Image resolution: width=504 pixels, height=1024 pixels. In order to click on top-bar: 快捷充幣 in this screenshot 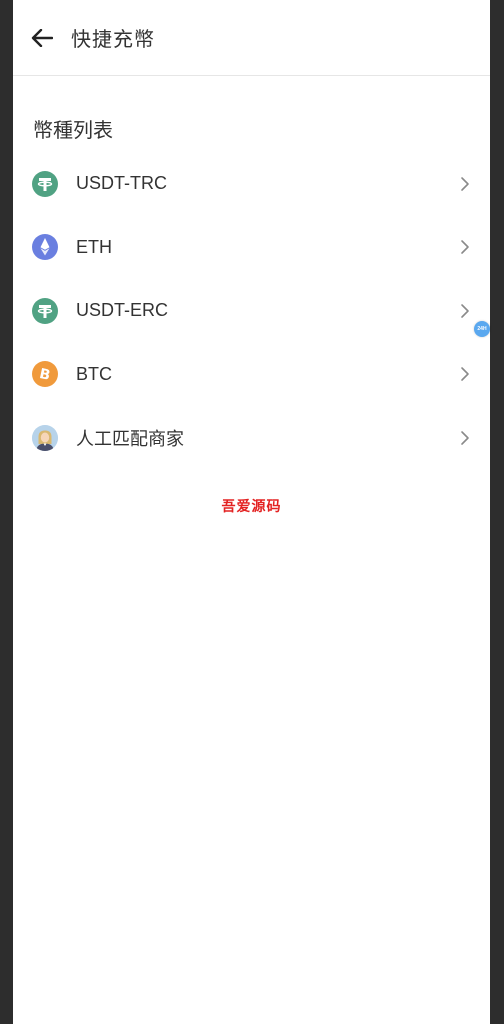, I will do `click(251, 38)`.